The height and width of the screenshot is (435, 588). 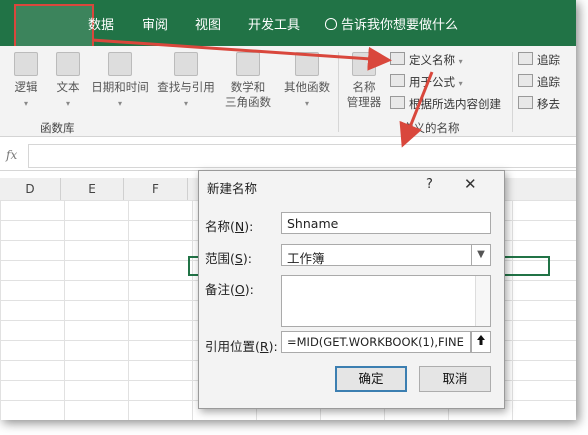 I want to click on column-header-f: F, so click(x=156, y=189).